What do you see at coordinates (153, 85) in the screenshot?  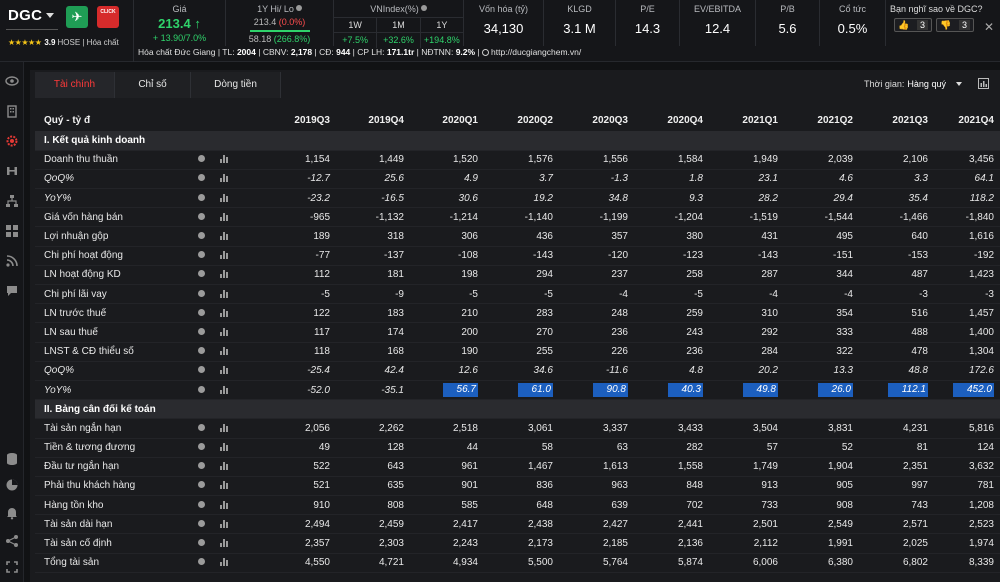 I see `tab-ratios: Chỉ số` at bounding box center [153, 85].